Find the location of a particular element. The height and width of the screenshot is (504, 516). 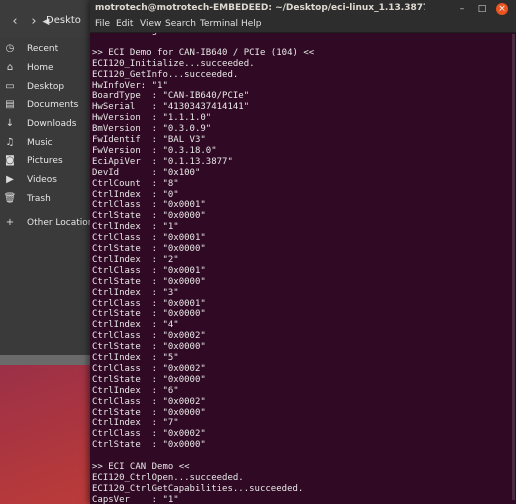

document-icon: ▤ is located at coordinates (10, 104).